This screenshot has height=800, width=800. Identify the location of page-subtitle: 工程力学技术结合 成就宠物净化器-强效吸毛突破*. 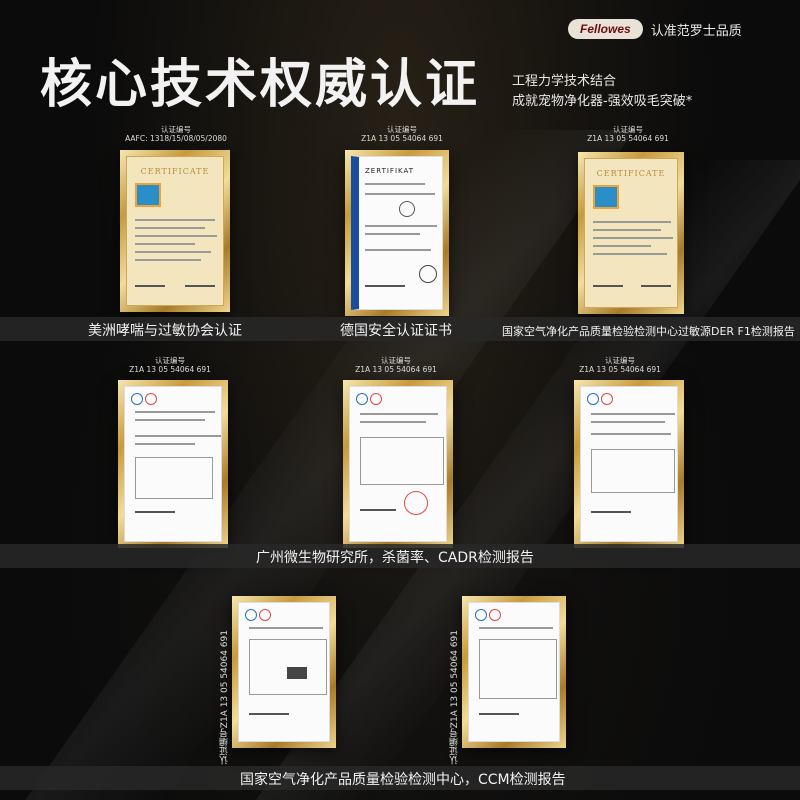
(602, 92).